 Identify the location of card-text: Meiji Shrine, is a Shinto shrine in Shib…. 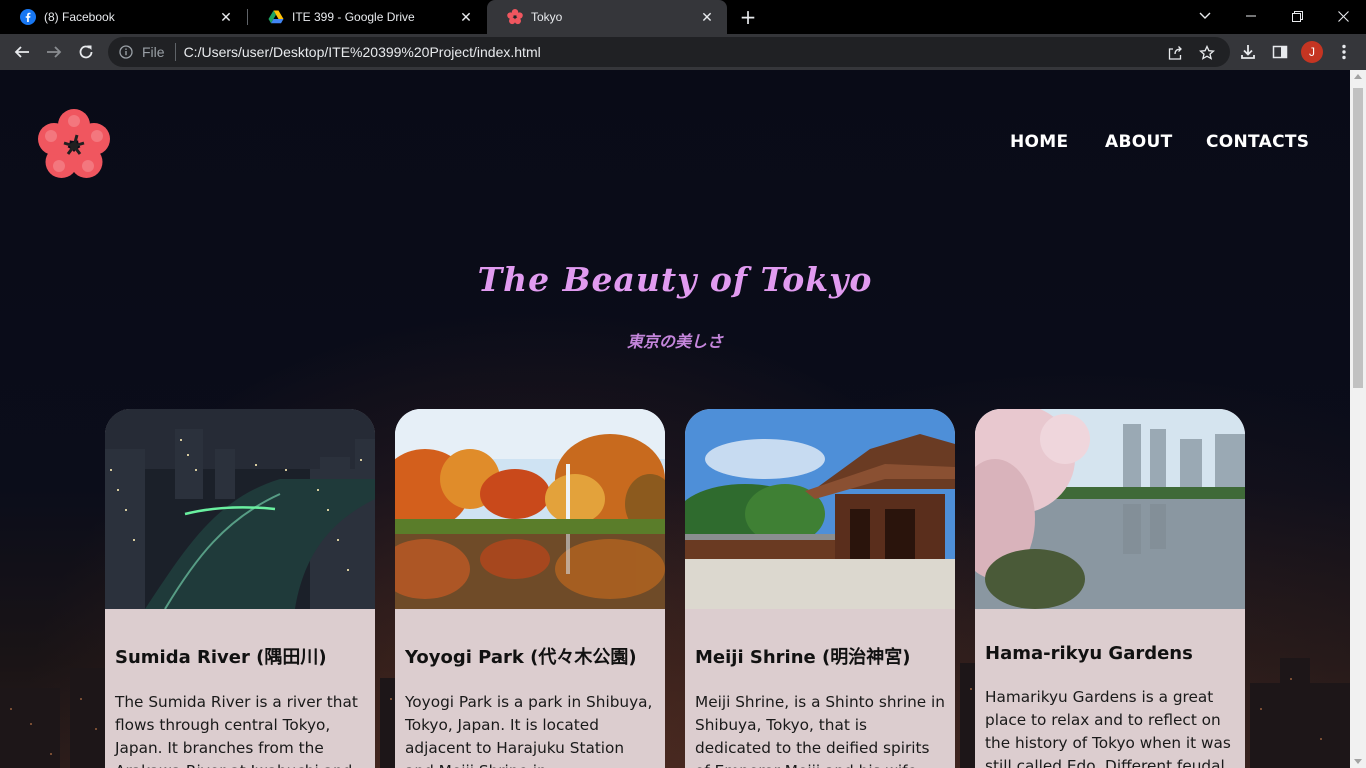
(820, 730).